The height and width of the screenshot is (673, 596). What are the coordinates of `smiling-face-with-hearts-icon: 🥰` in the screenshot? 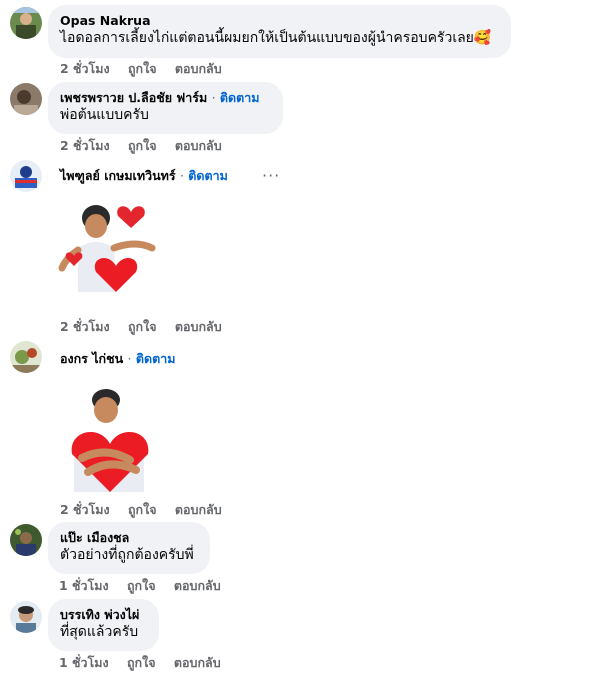 It's located at (482, 38).